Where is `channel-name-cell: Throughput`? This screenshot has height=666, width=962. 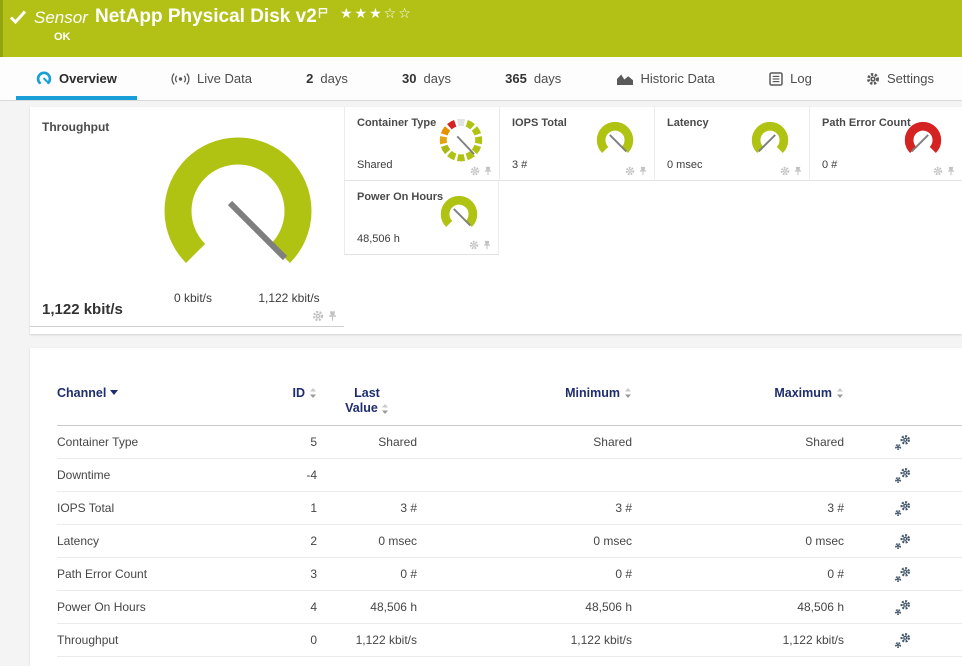
channel-name-cell: Throughput is located at coordinates (88, 640).